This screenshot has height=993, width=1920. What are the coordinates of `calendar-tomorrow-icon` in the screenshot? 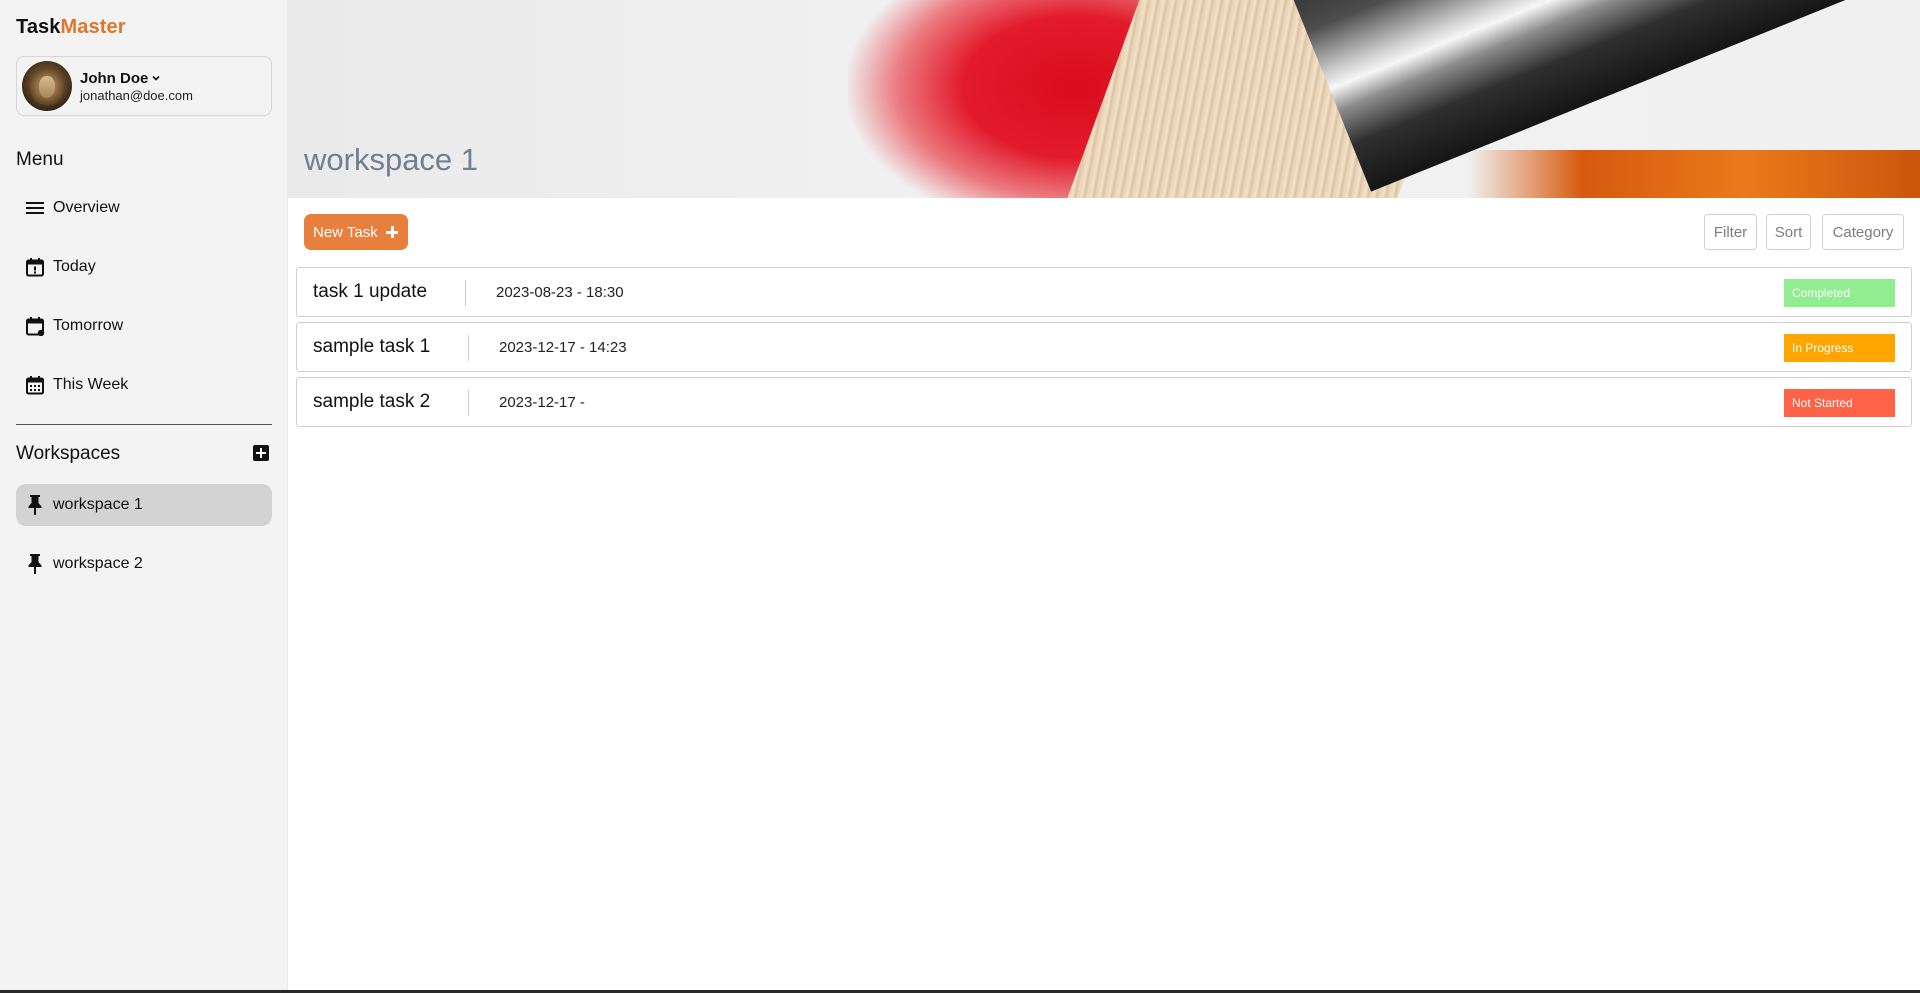 It's located at (35, 326).